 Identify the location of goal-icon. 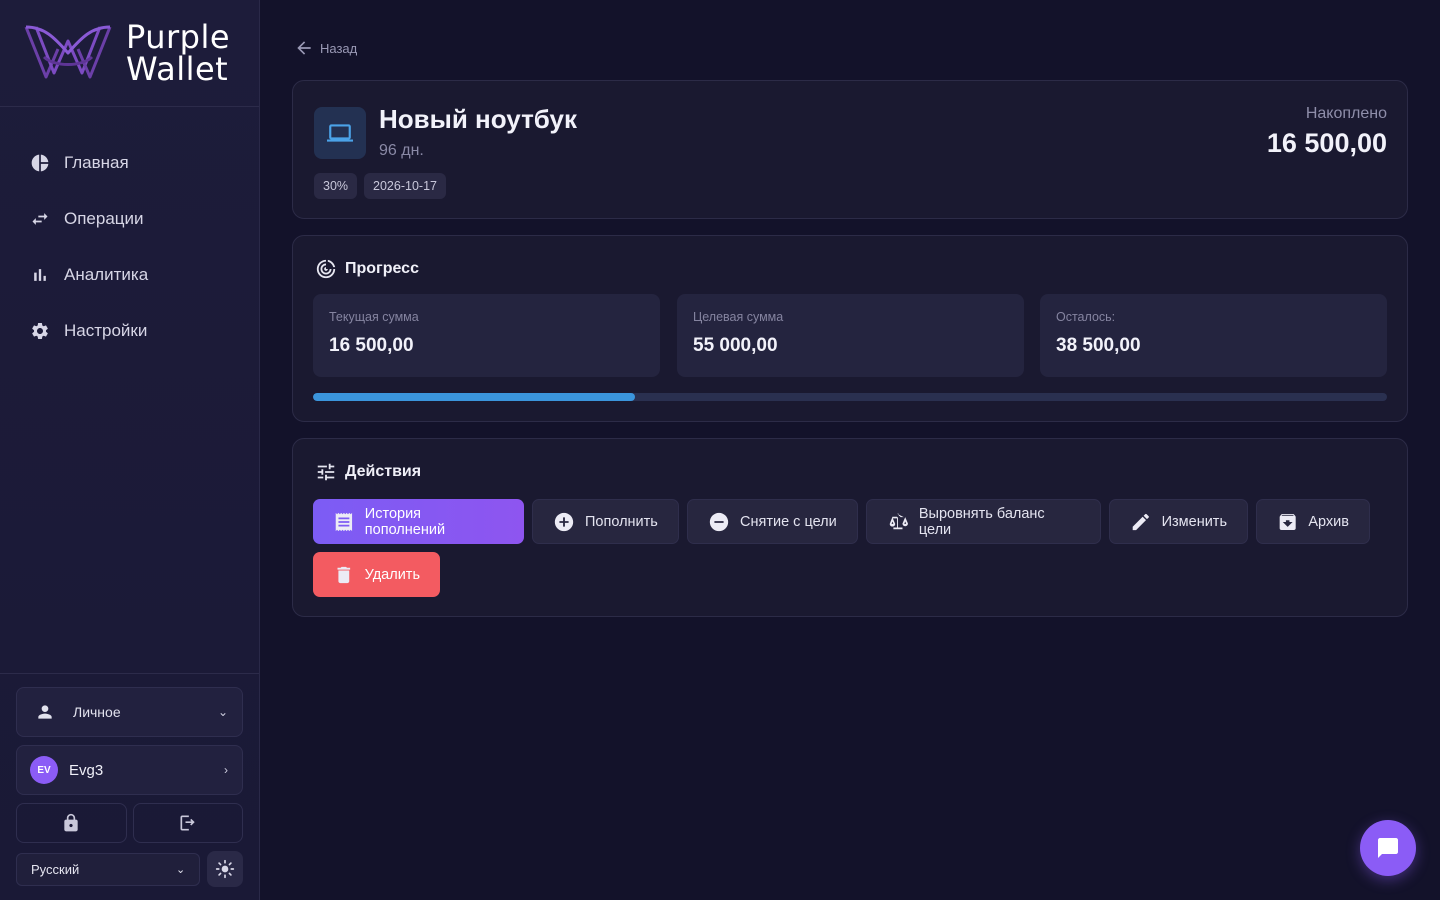
(340, 133).